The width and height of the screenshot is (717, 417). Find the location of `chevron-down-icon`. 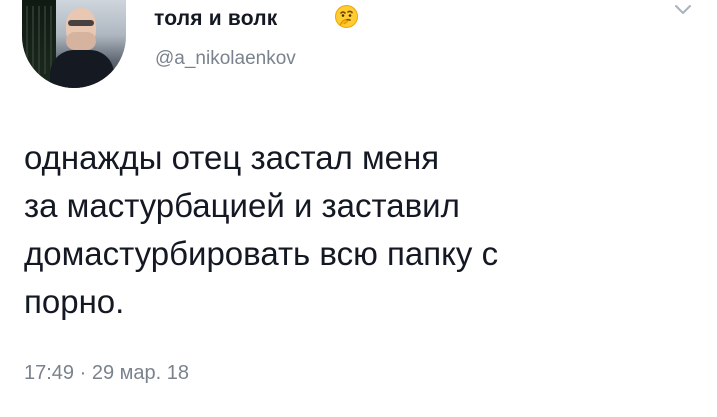

chevron-down-icon is located at coordinates (683, 10).